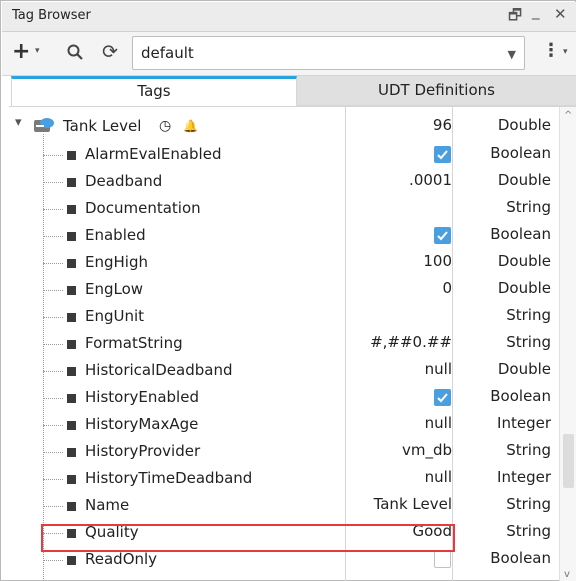 This screenshot has width=576, height=581. Describe the element at coordinates (442, 125) in the screenshot. I see `tag-value: 96` at that location.